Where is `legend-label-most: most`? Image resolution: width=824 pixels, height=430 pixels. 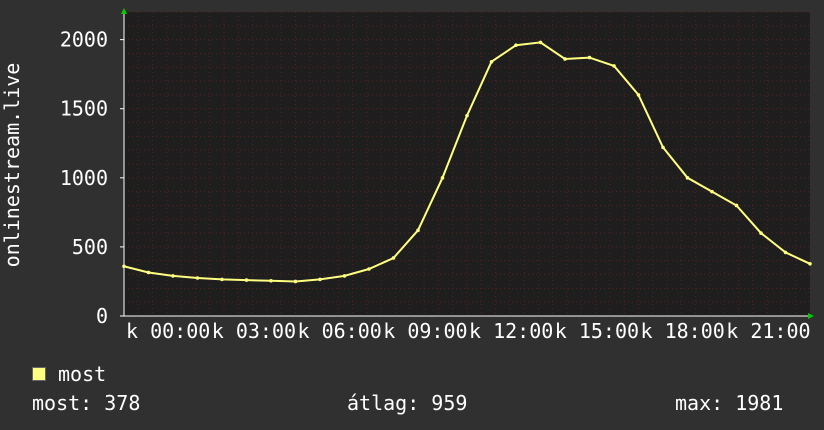 legend-label-most: most is located at coordinates (82, 374).